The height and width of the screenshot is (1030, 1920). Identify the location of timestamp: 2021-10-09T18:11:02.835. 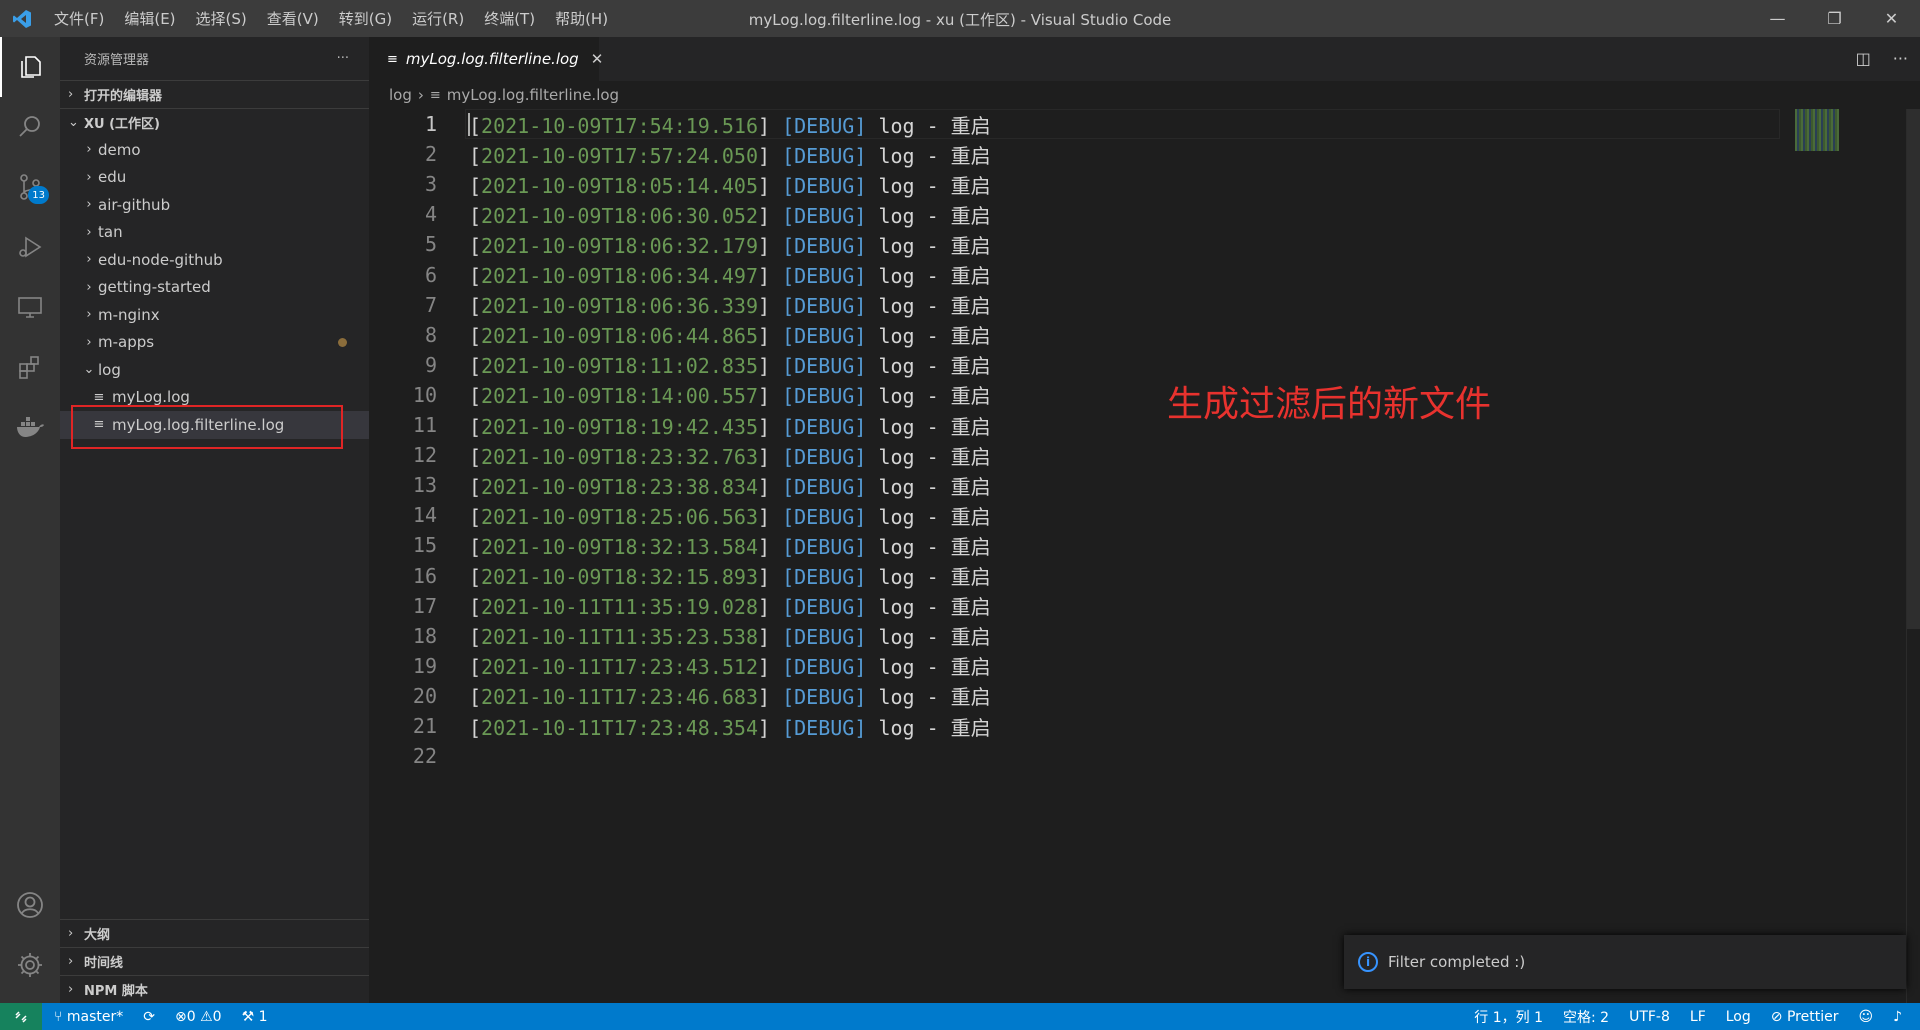
(619, 366).